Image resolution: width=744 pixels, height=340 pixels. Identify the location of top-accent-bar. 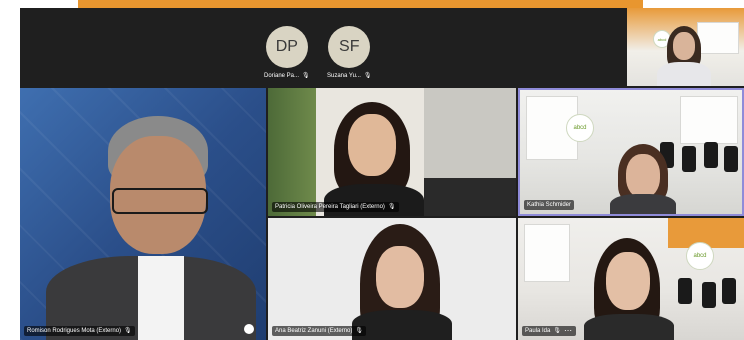
(360, 4).